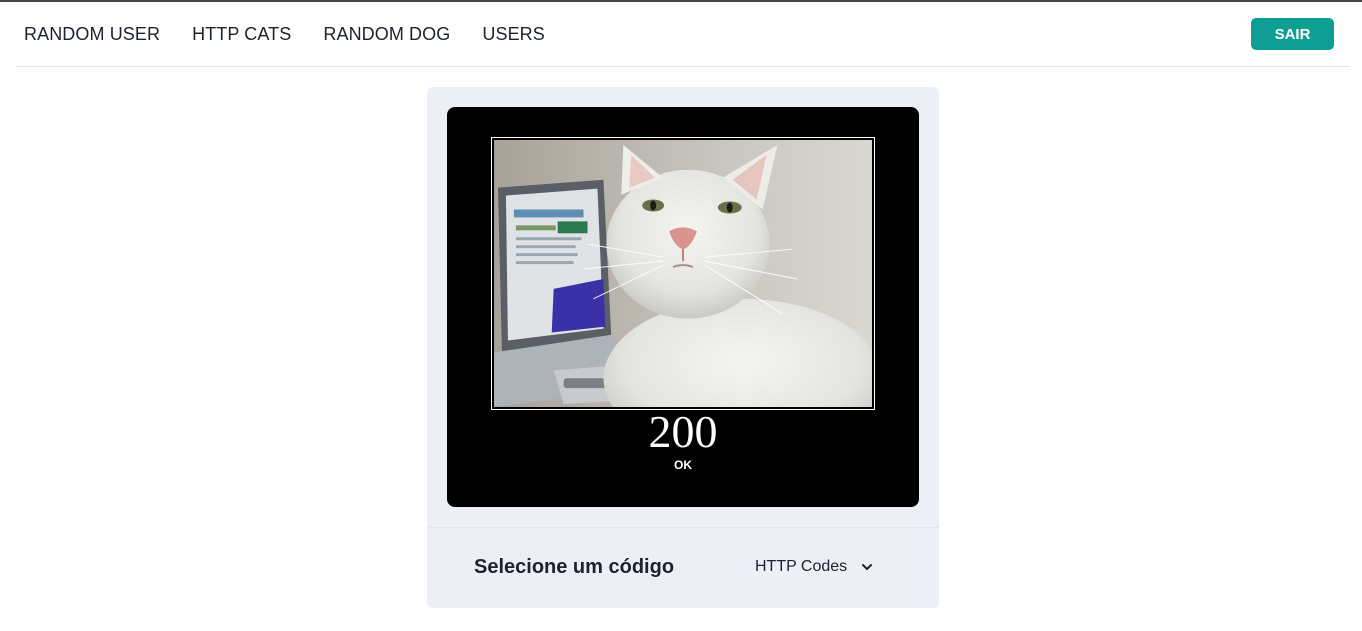 This screenshot has height=631, width=1362. I want to click on card-divider, so click(683, 527).